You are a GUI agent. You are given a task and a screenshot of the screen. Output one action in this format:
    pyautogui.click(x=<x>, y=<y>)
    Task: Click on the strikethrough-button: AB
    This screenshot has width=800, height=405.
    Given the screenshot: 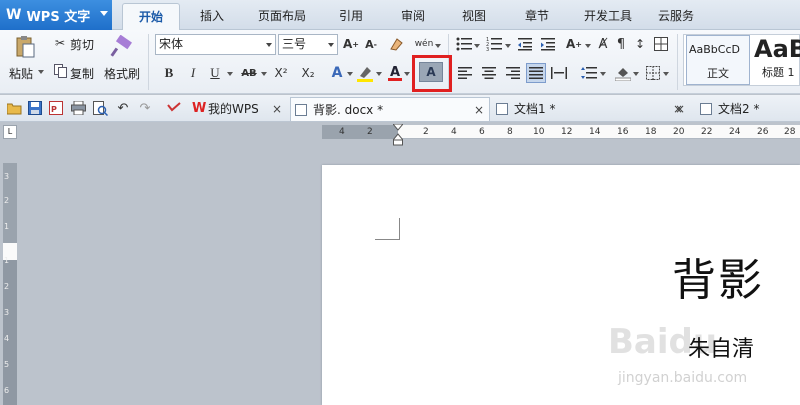 What is the action you would take?
    pyautogui.click(x=249, y=73)
    